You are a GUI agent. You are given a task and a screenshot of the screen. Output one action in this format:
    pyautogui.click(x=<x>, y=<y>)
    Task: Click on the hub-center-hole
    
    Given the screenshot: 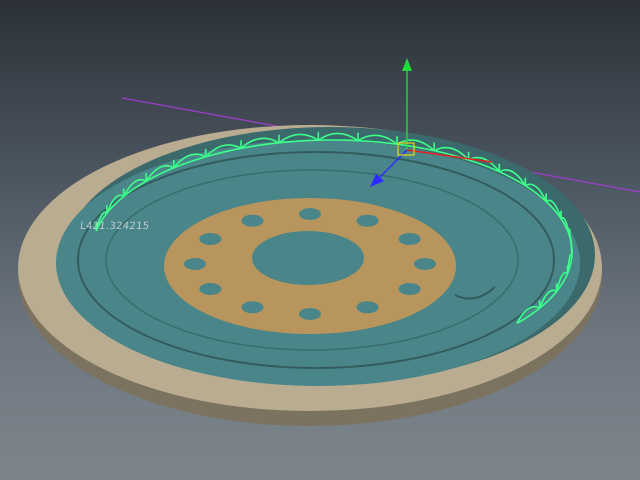 What is the action you would take?
    pyautogui.click(x=308, y=258)
    